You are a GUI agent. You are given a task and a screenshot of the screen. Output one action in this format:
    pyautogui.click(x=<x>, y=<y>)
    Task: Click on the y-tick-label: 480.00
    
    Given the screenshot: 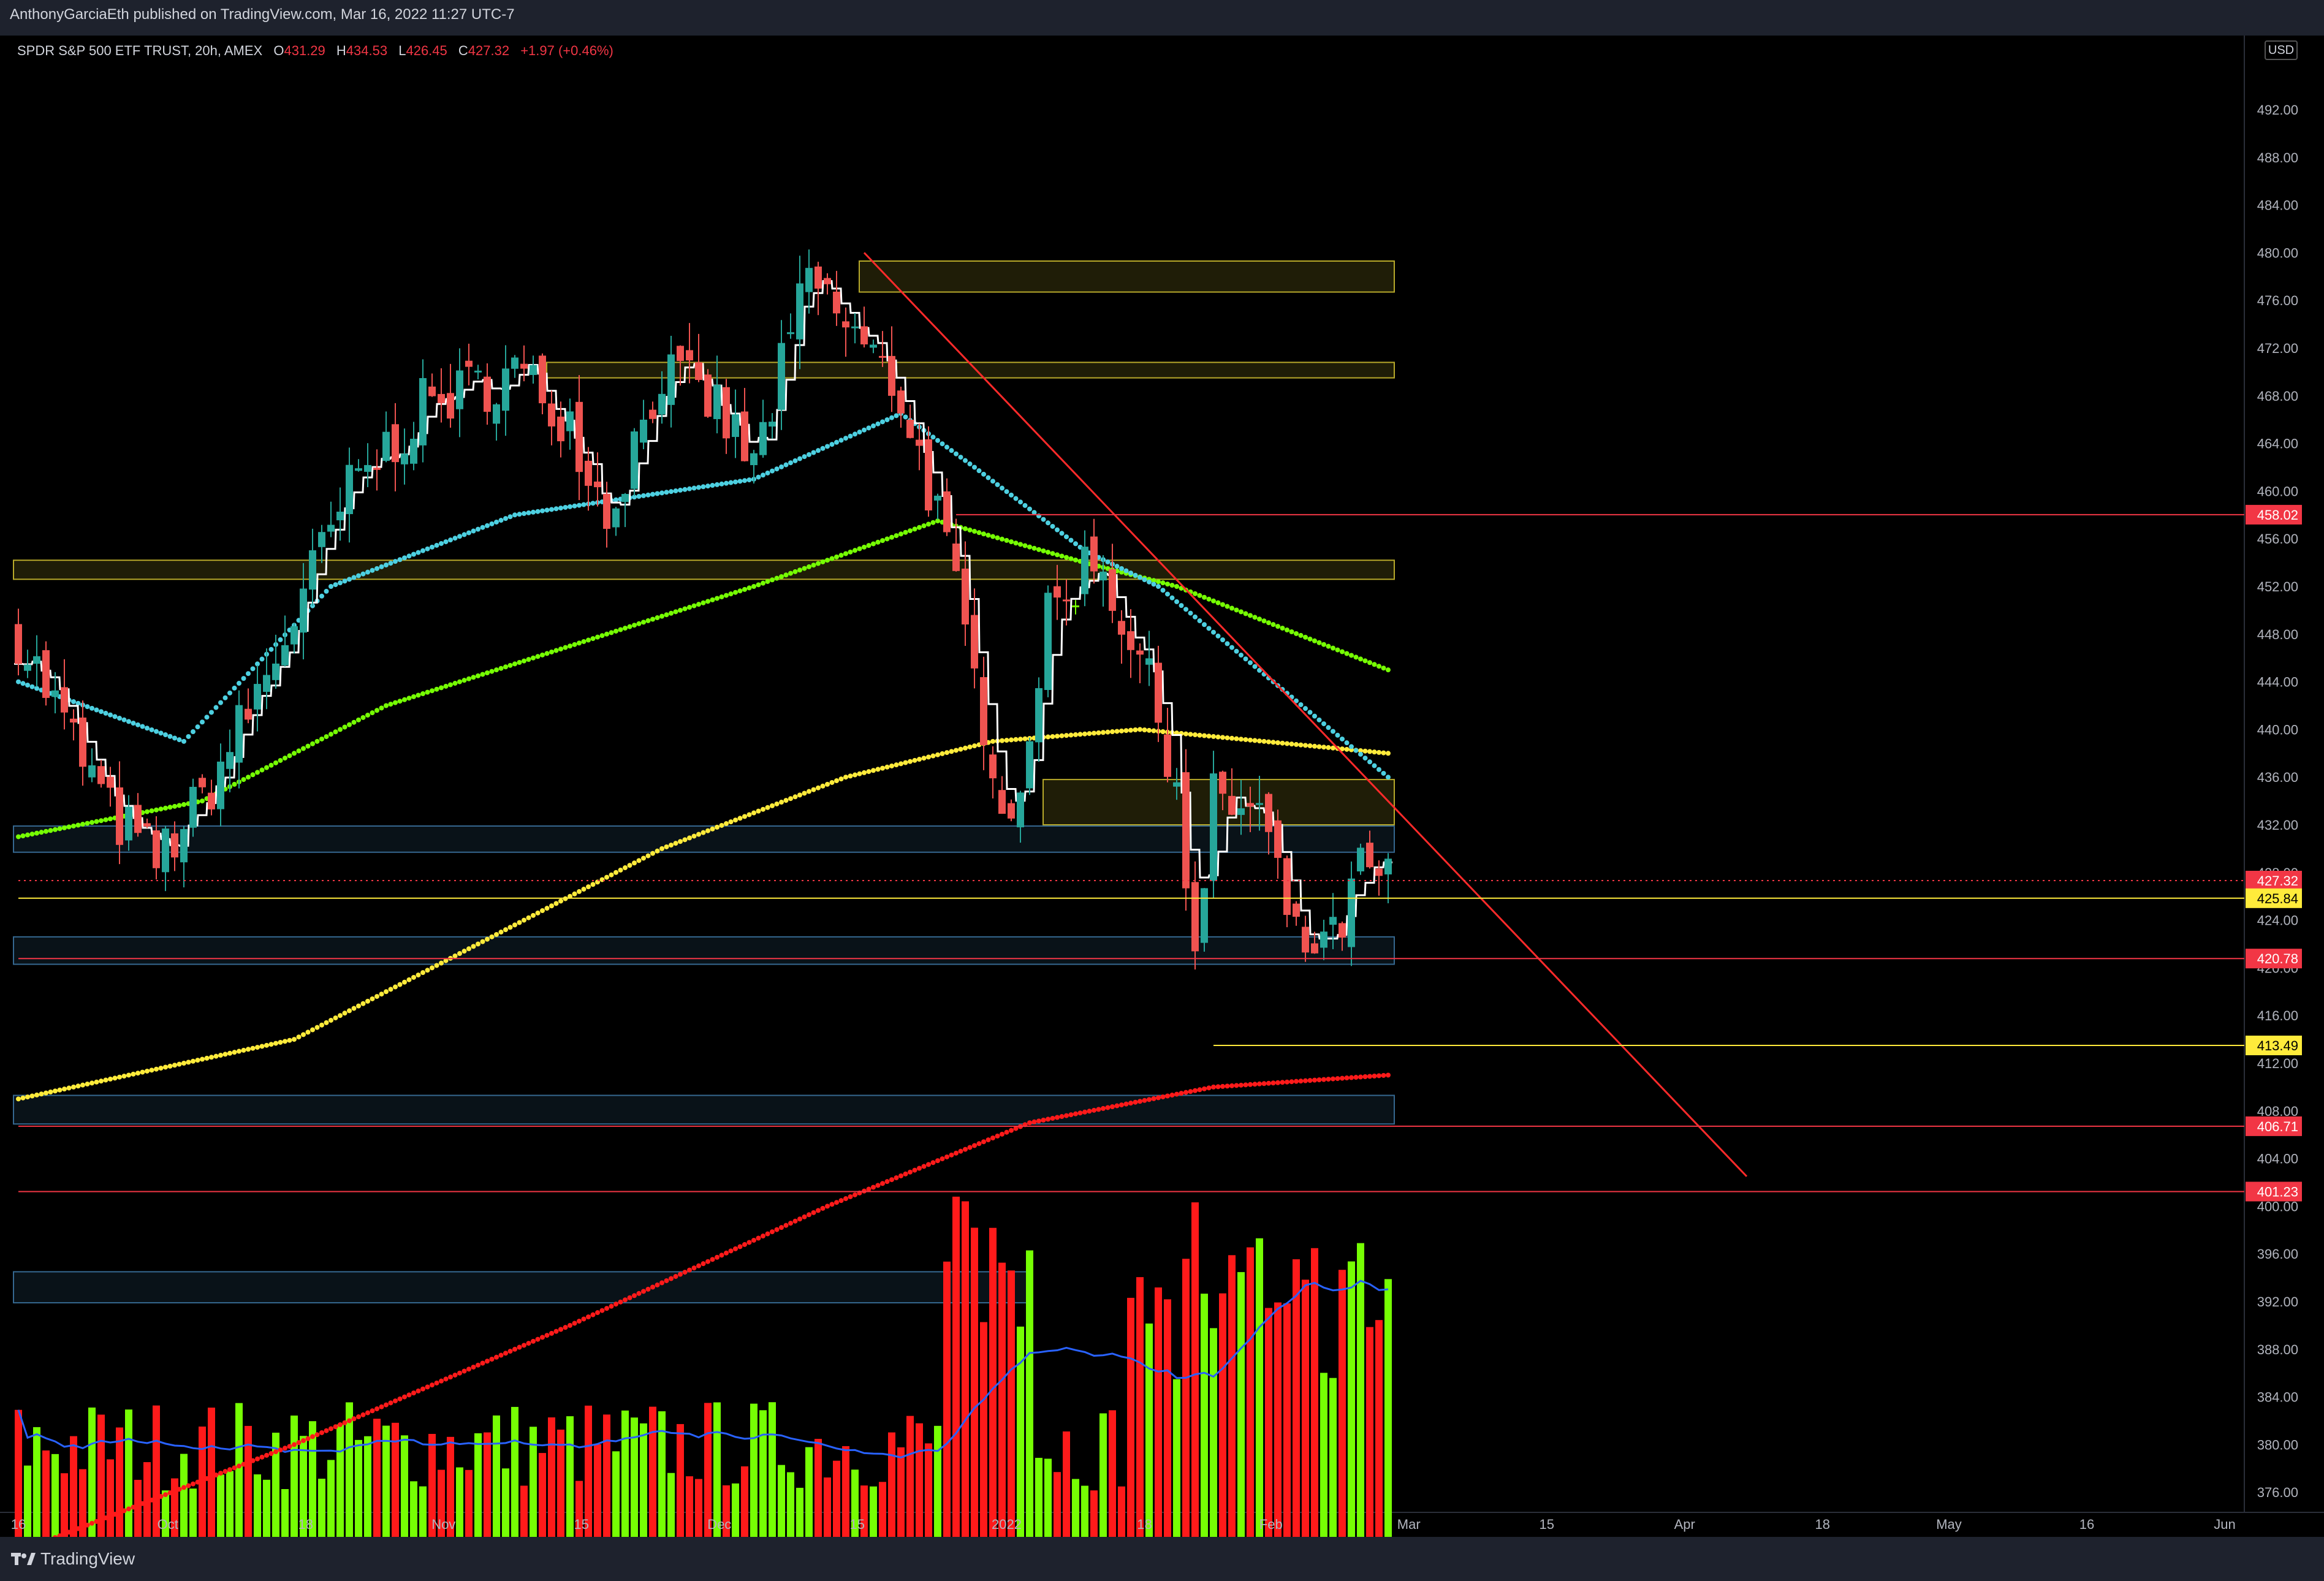 What is the action you would take?
    pyautogui.click(x=2277, y=253)
    